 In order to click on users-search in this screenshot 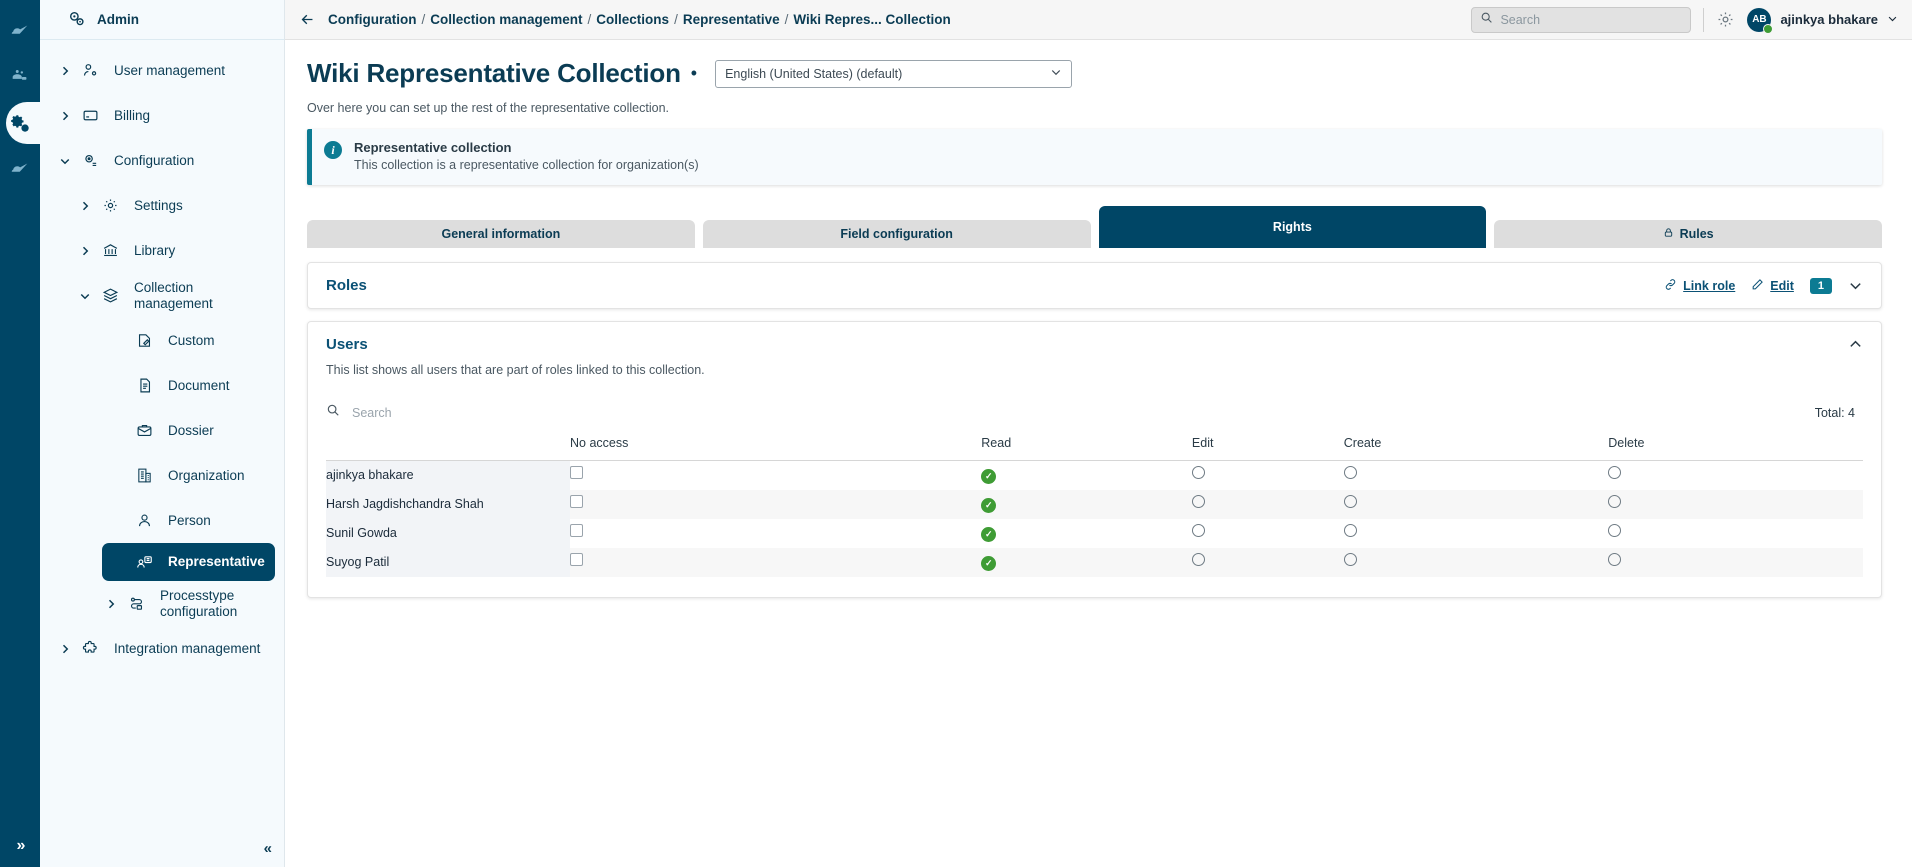, I will do `click(1070, 412)`.